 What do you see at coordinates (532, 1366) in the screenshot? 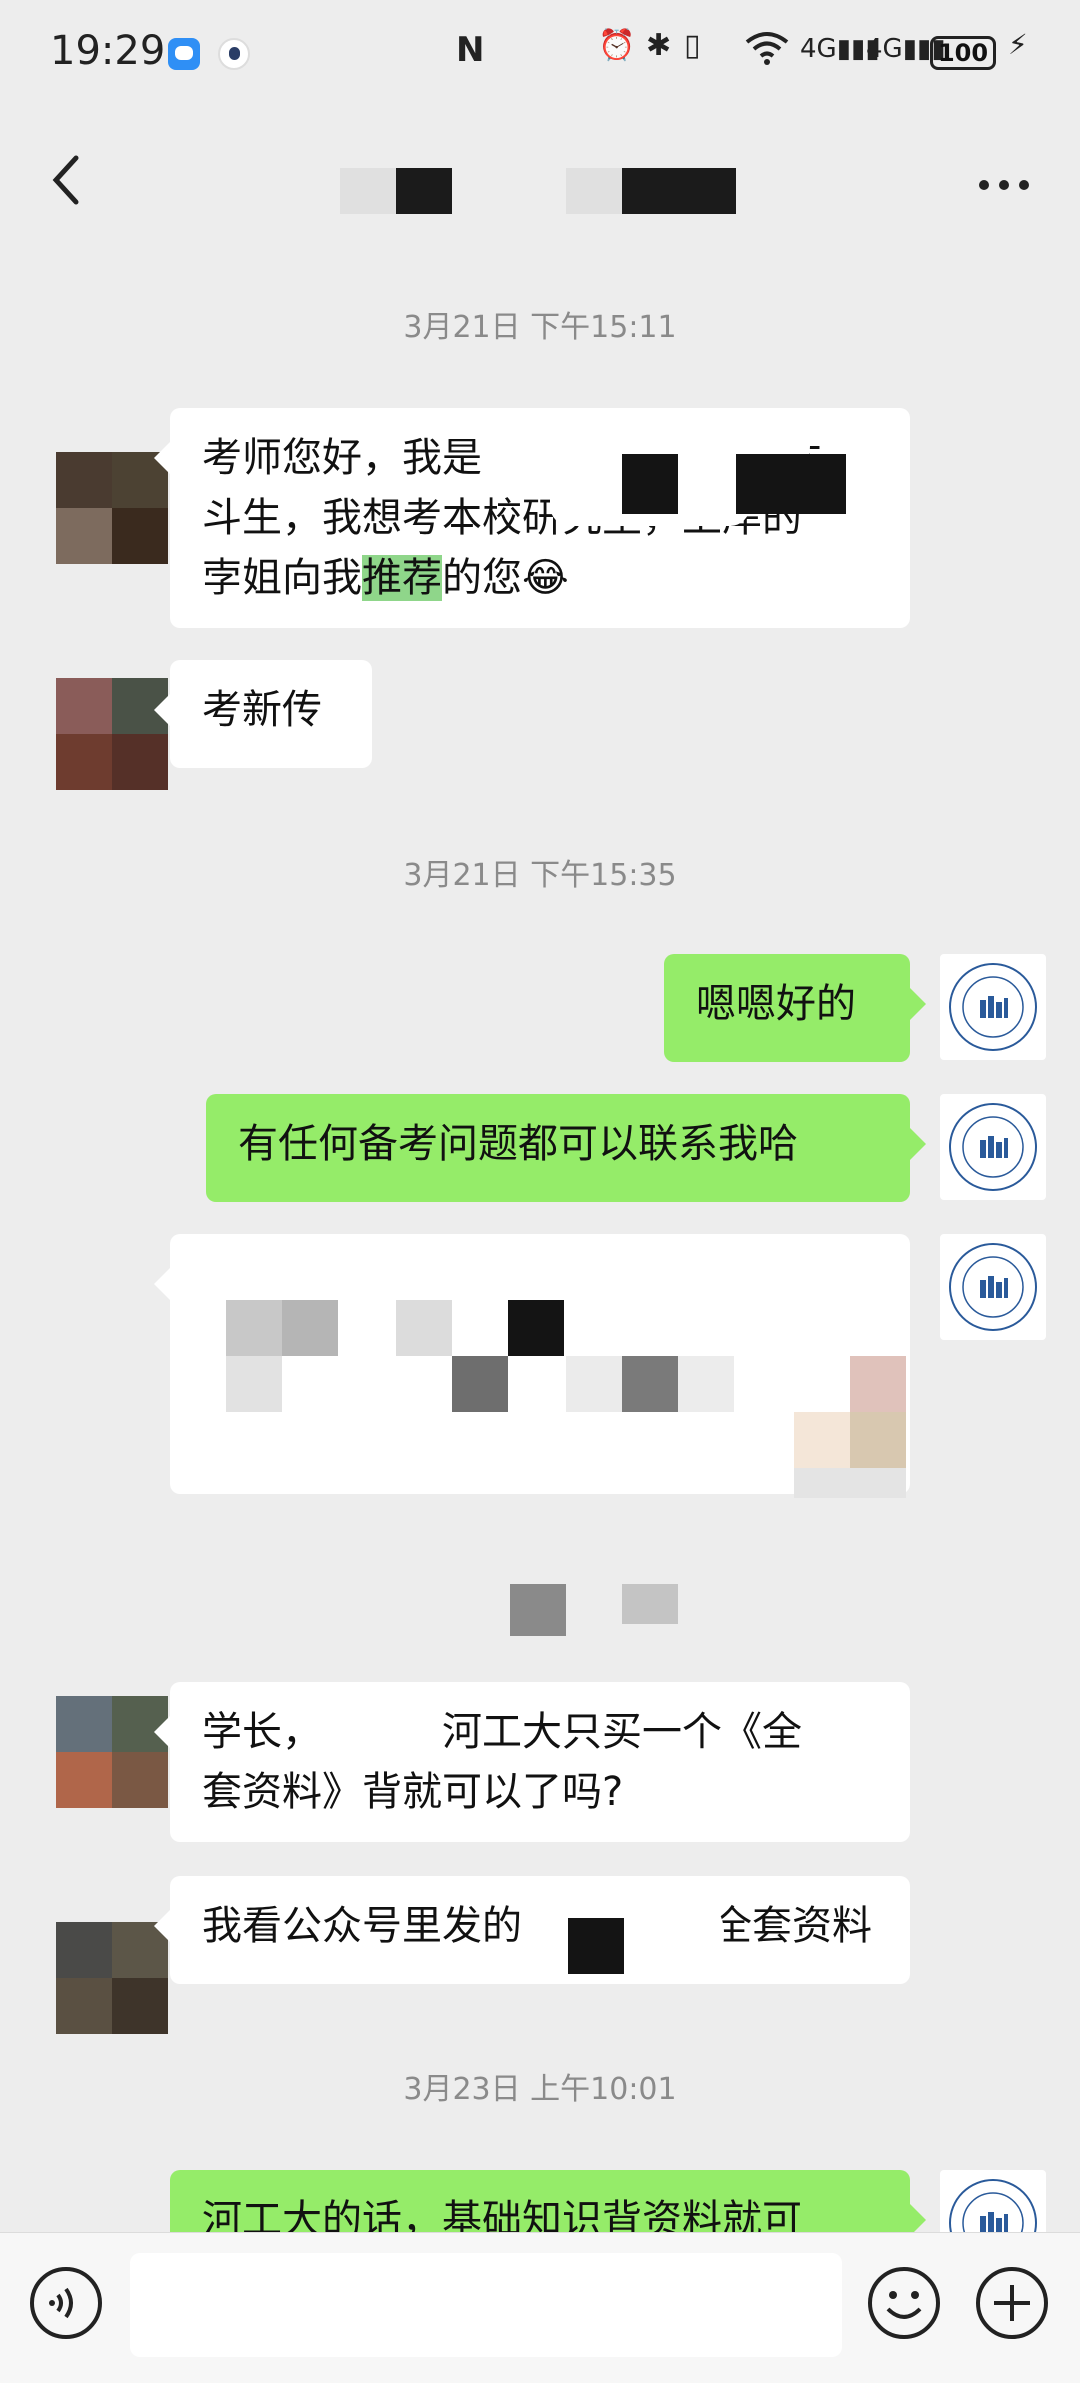
I see `message-bubble-redacted` at bounding box center [532, 1366].